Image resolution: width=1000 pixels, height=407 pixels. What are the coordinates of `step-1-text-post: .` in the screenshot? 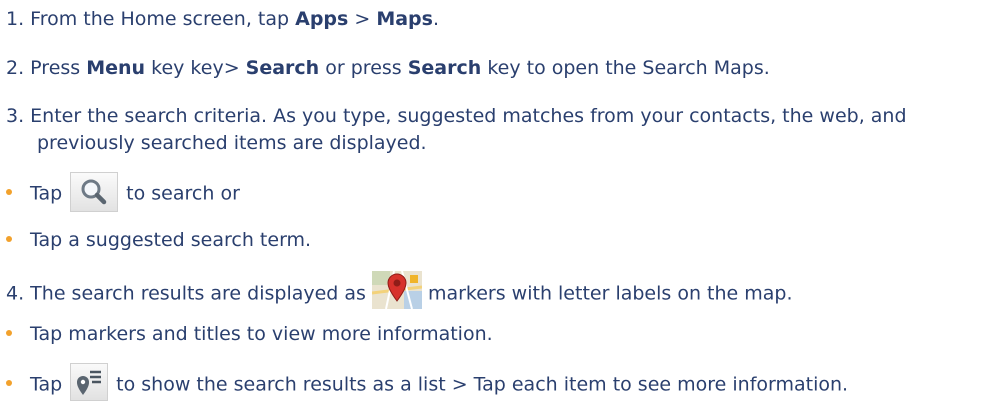 It's located at (436, 19).